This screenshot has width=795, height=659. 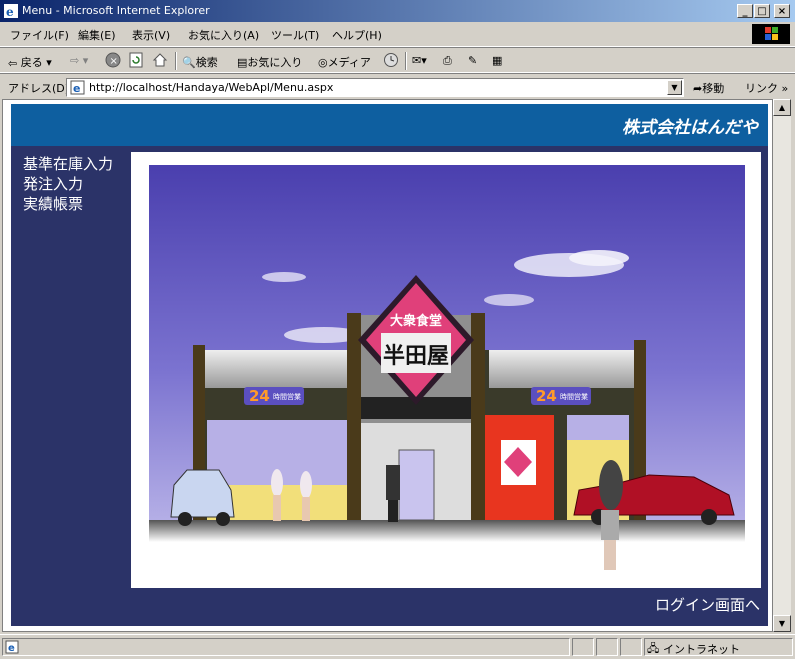 I want to click on zone-panel: 🖧 イントラネット, so click(x=718, y=647).